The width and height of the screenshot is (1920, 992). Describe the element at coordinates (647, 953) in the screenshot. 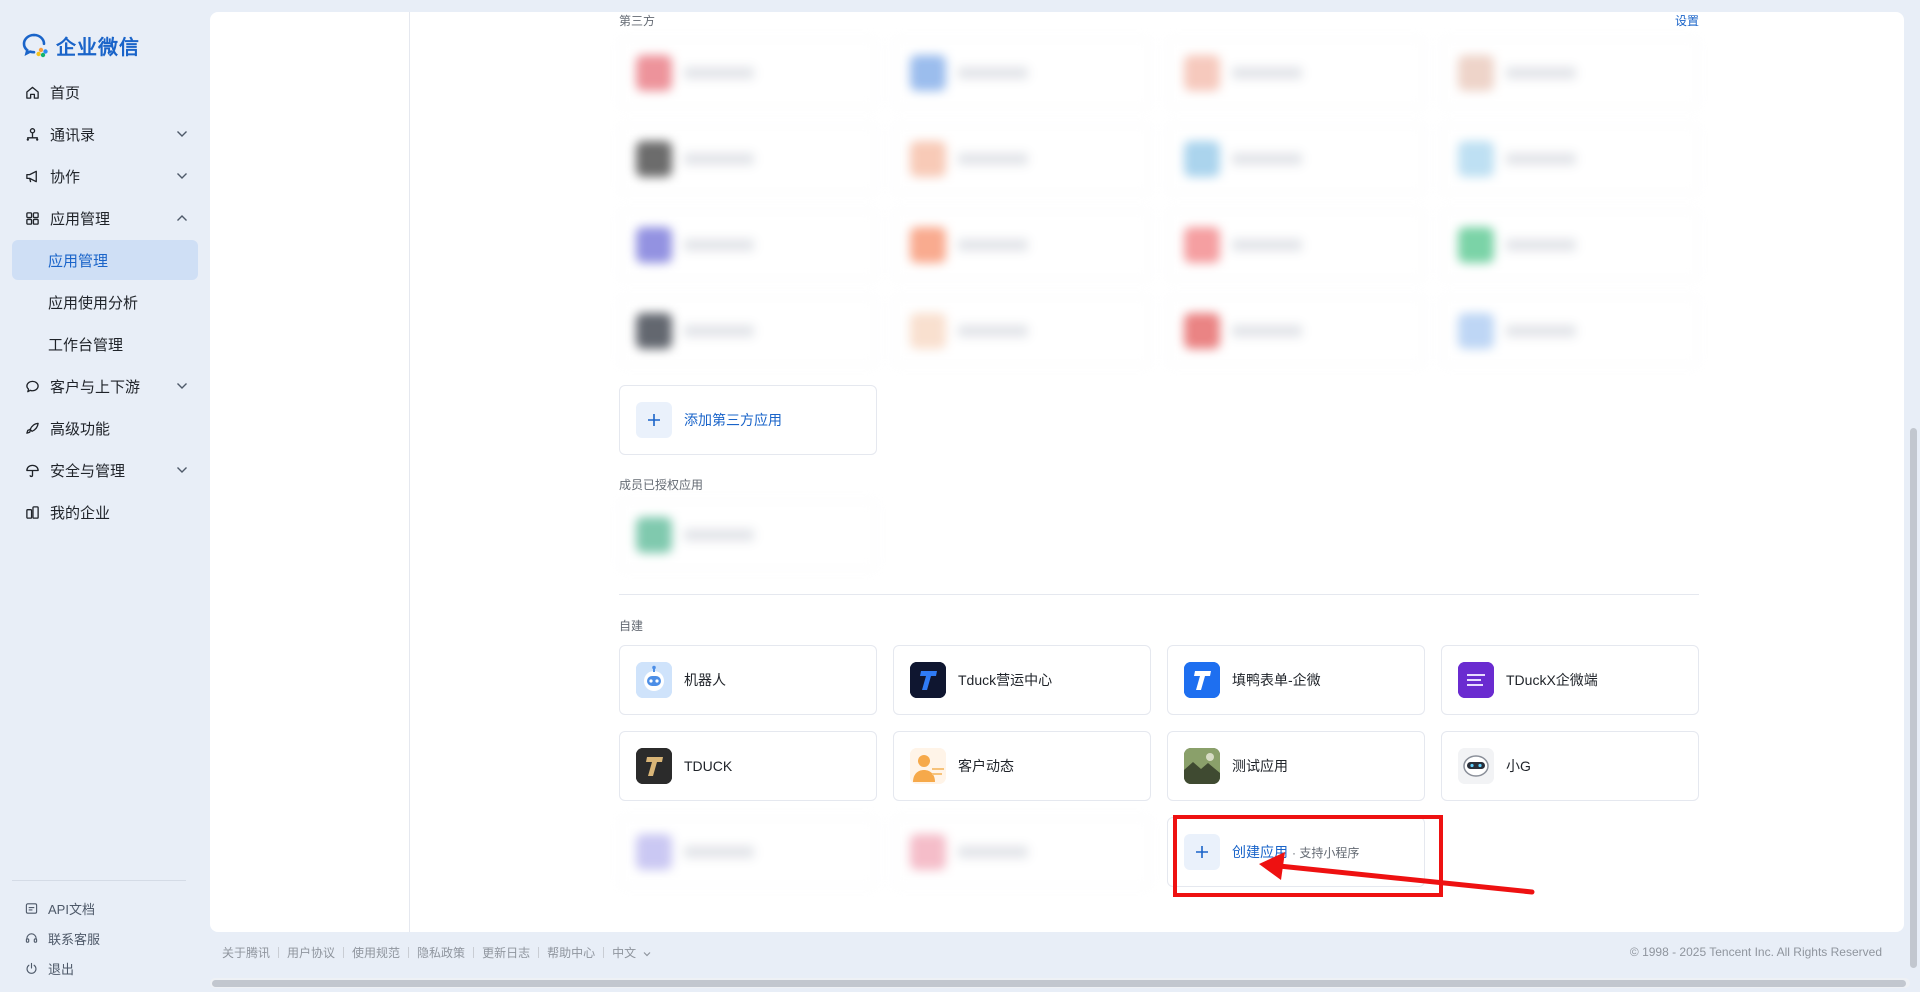

I see `caret-down-icon` at that location.